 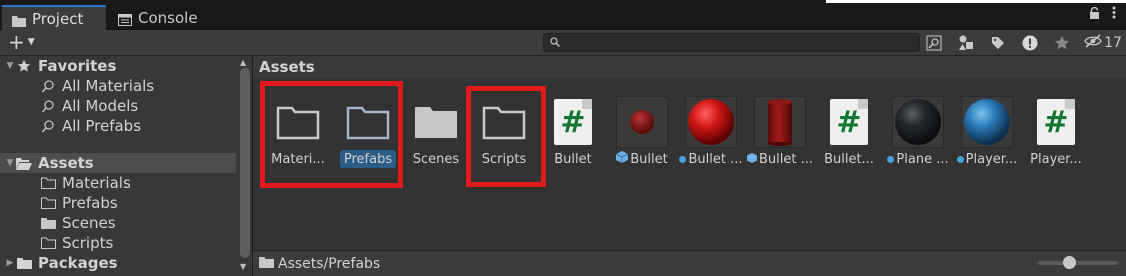 What do you see at coordinates (118, 163) in the screenshot?
I see `tree-assets: ▼ Assets` at bounding box center [118, 163].